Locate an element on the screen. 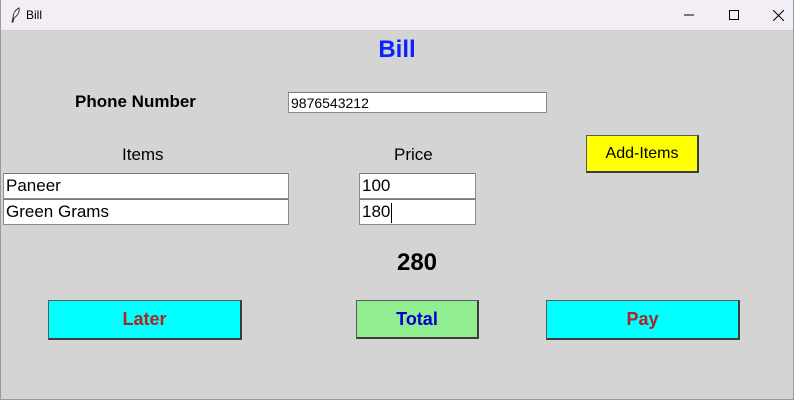 Image resolution: width=794 pixels, height=400 pixels. phone-number-label: Phone Number is located at coordinates (135, 101).